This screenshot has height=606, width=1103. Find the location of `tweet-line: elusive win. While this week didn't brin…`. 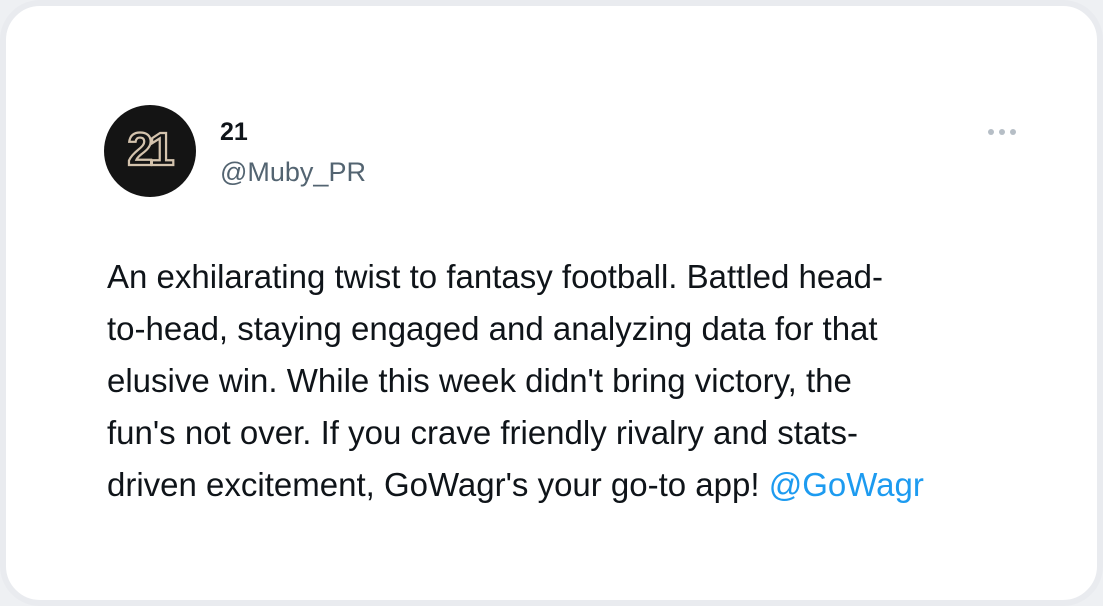

tweet-line: elusive win. While this week didn't brin… is located at coordinates (479, 380).